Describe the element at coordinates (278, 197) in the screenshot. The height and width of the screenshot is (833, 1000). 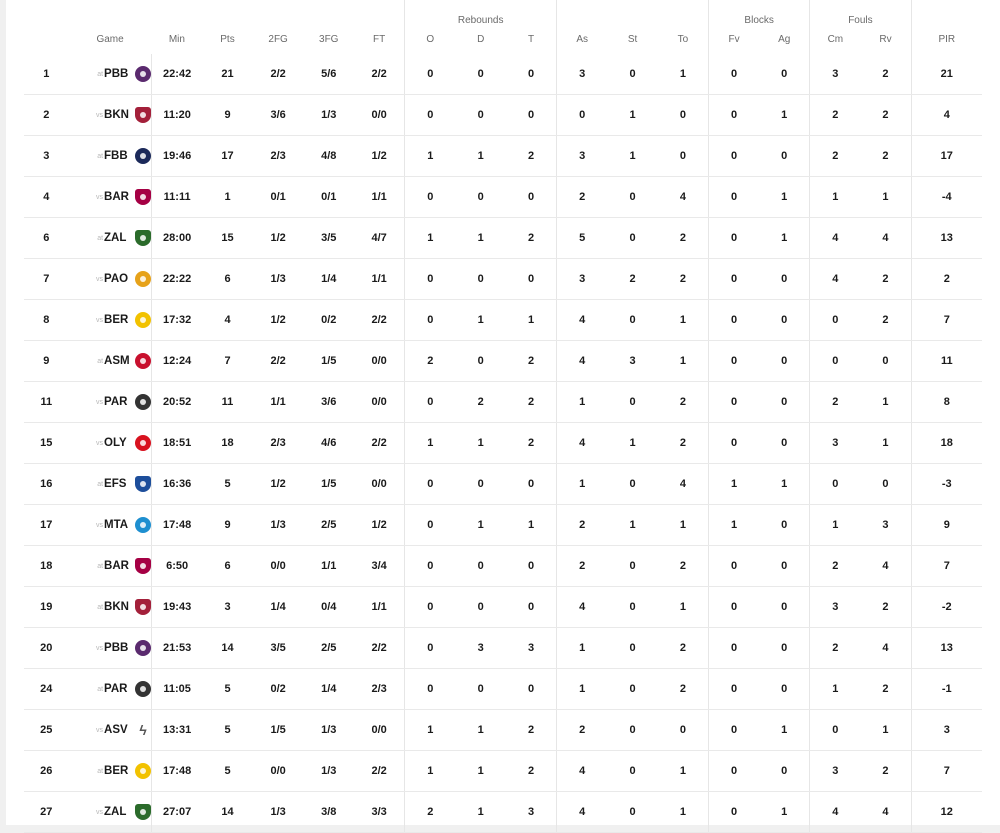
I see `two-point-cell: 0/1` at that location.